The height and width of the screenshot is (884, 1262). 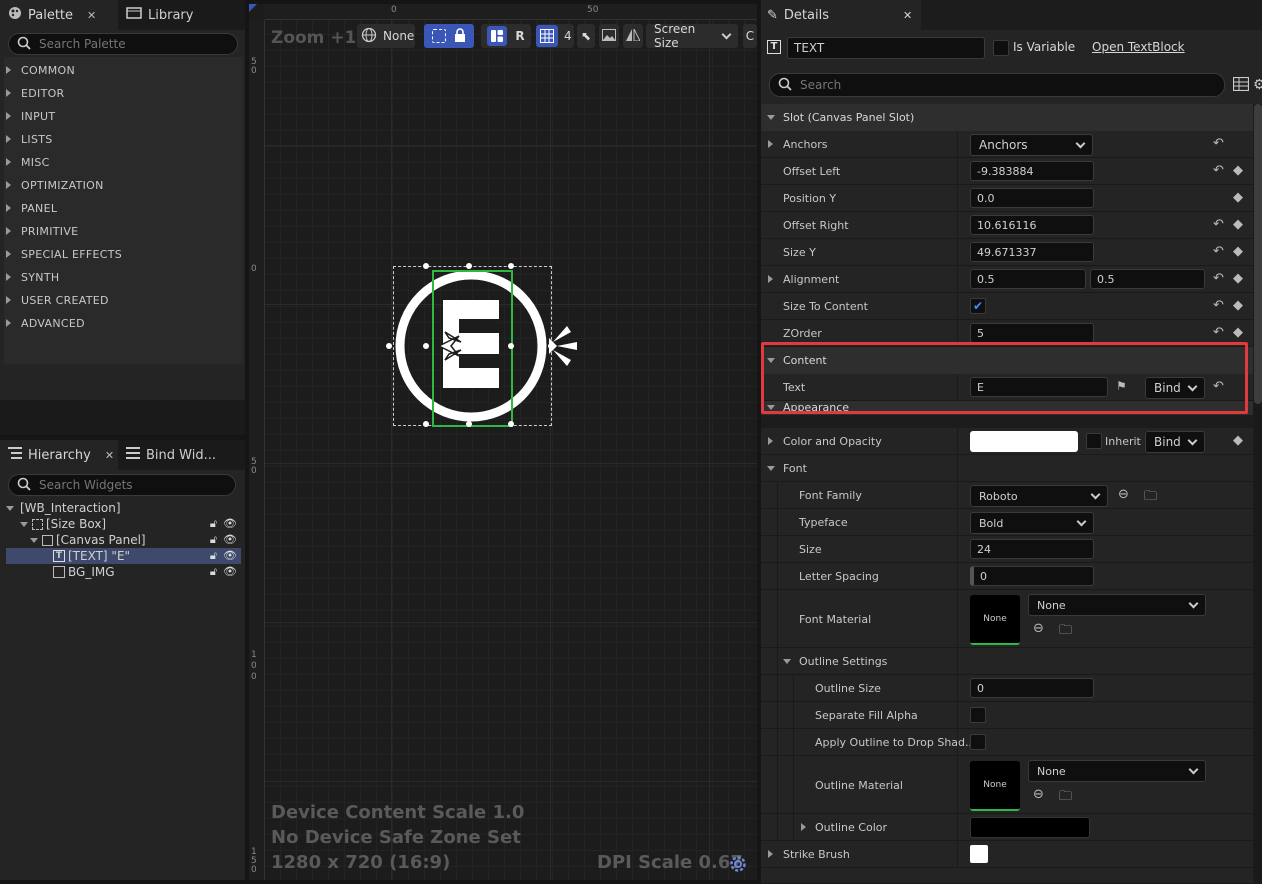 I want to click on settings-gear-icon: ⚙, so click(x=1257, y=85).